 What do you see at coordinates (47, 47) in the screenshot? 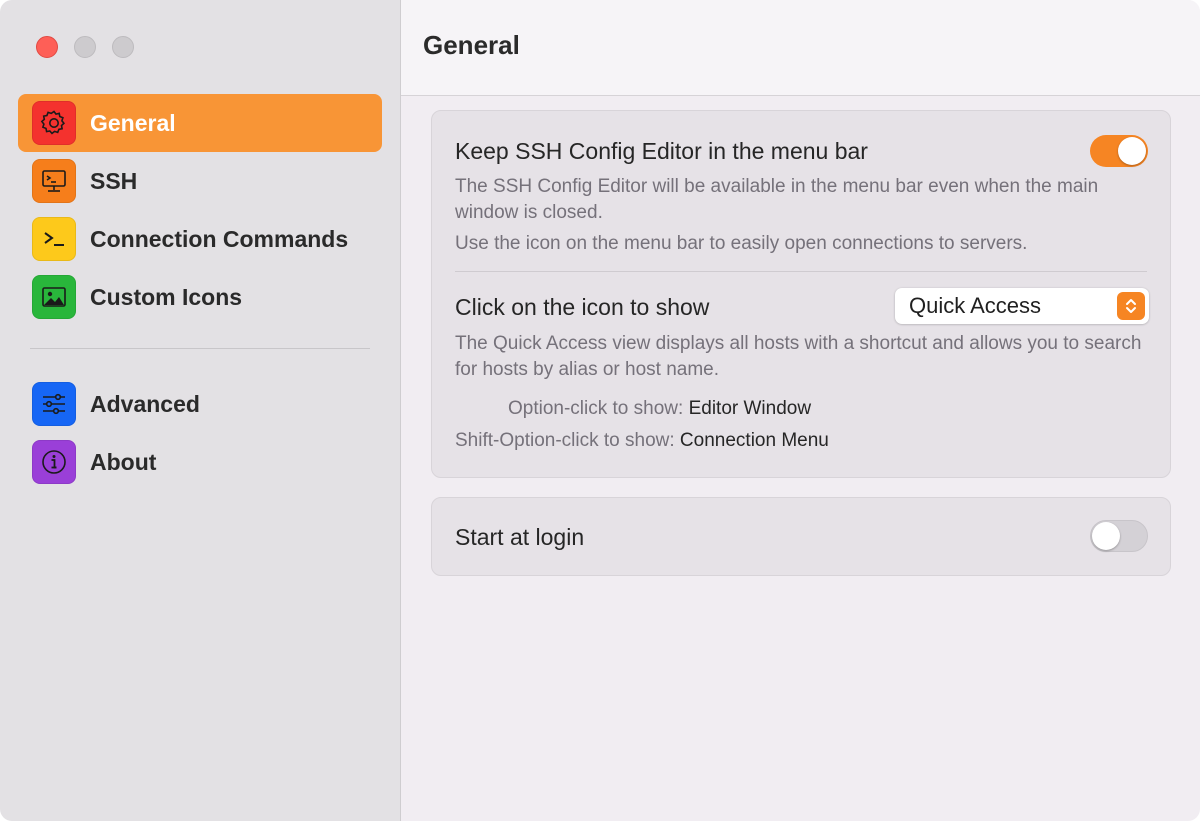
I see `close-window-button` at bounding box center [47, 47].